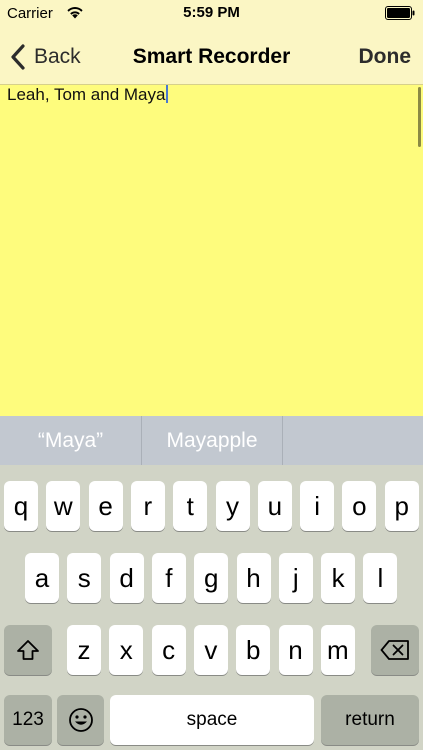 The image size is (423, 750). I want to click on note-text: Leah, Tom and Maya, so click(88, 95).